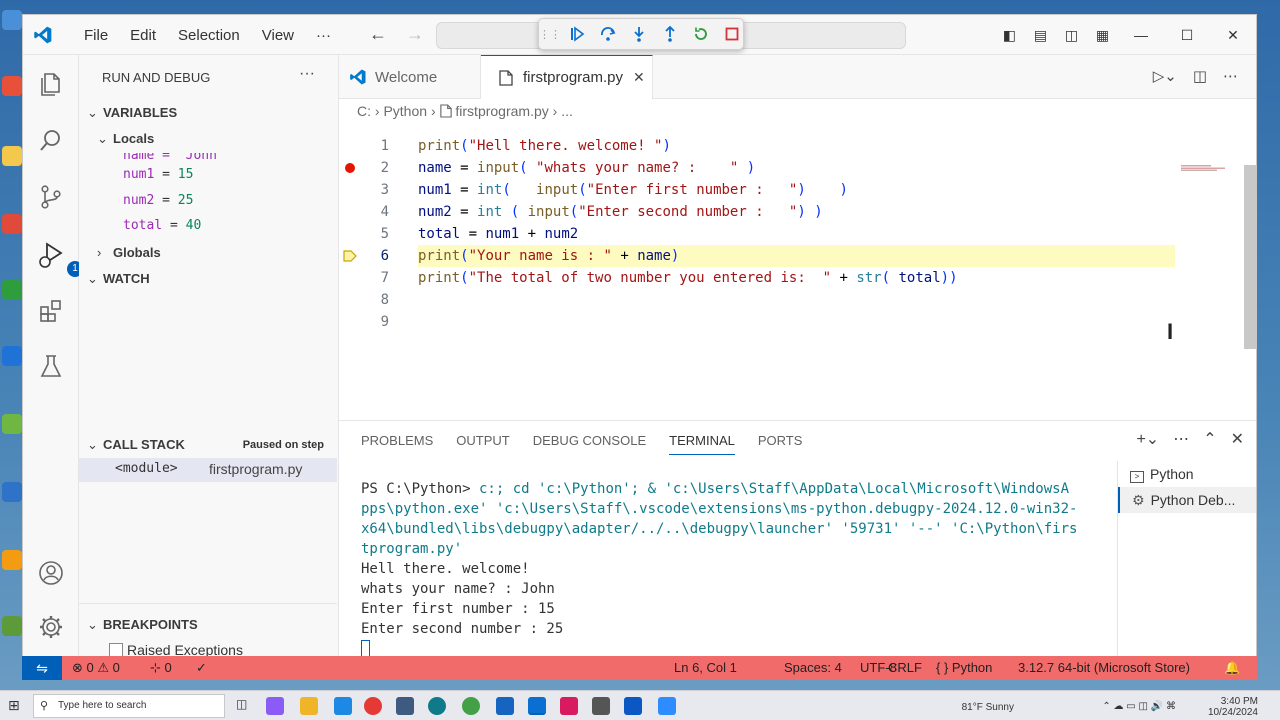 Image resolution: width=1280 pixels, height=720 pixels. Describe the element at coordinates (797, 256) in the screenshot. I see `code-line-current: 6 print("Your name is : " + name)` at that location.